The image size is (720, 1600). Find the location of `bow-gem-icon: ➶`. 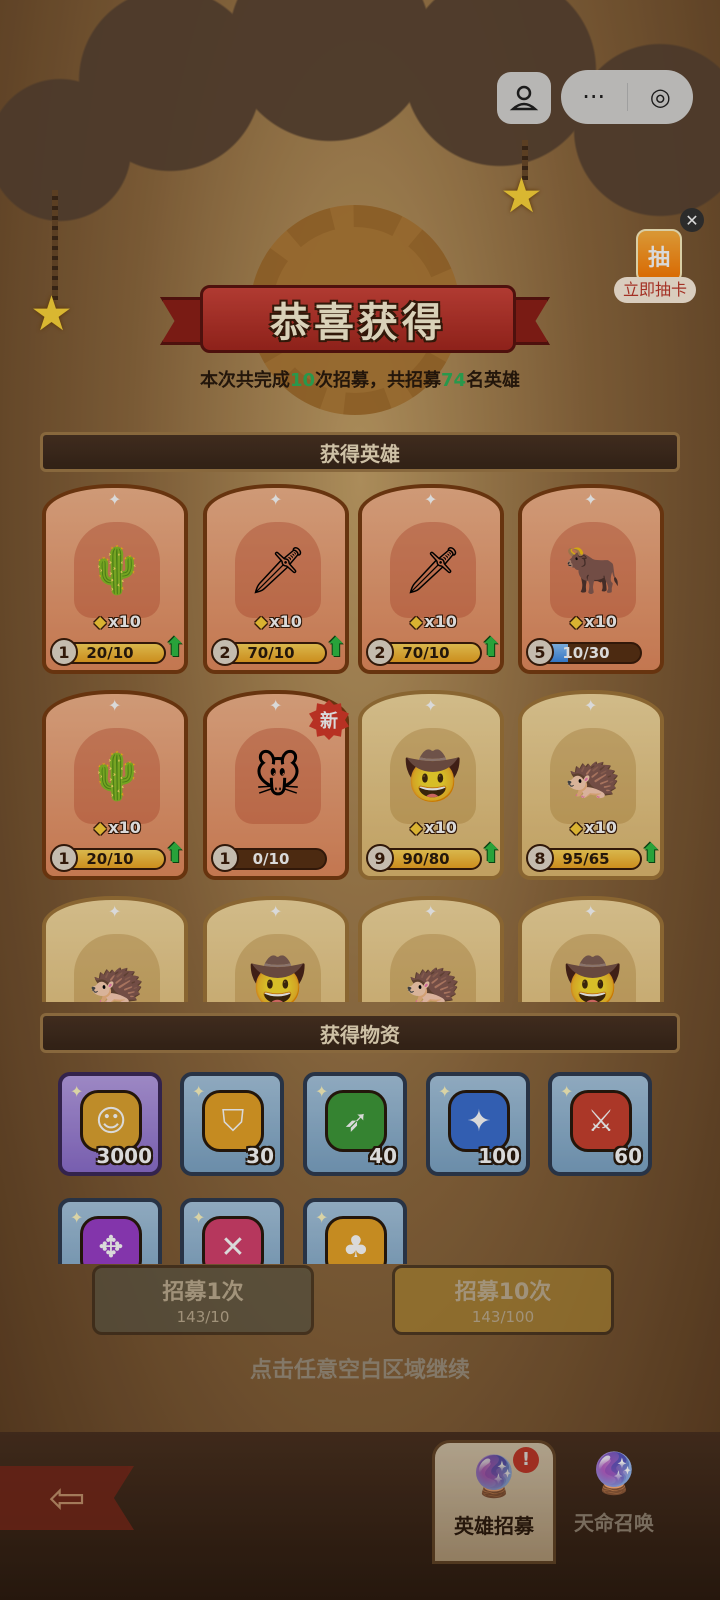

bow-gem-icon: ➶ is located at coordinates (356, 1121).